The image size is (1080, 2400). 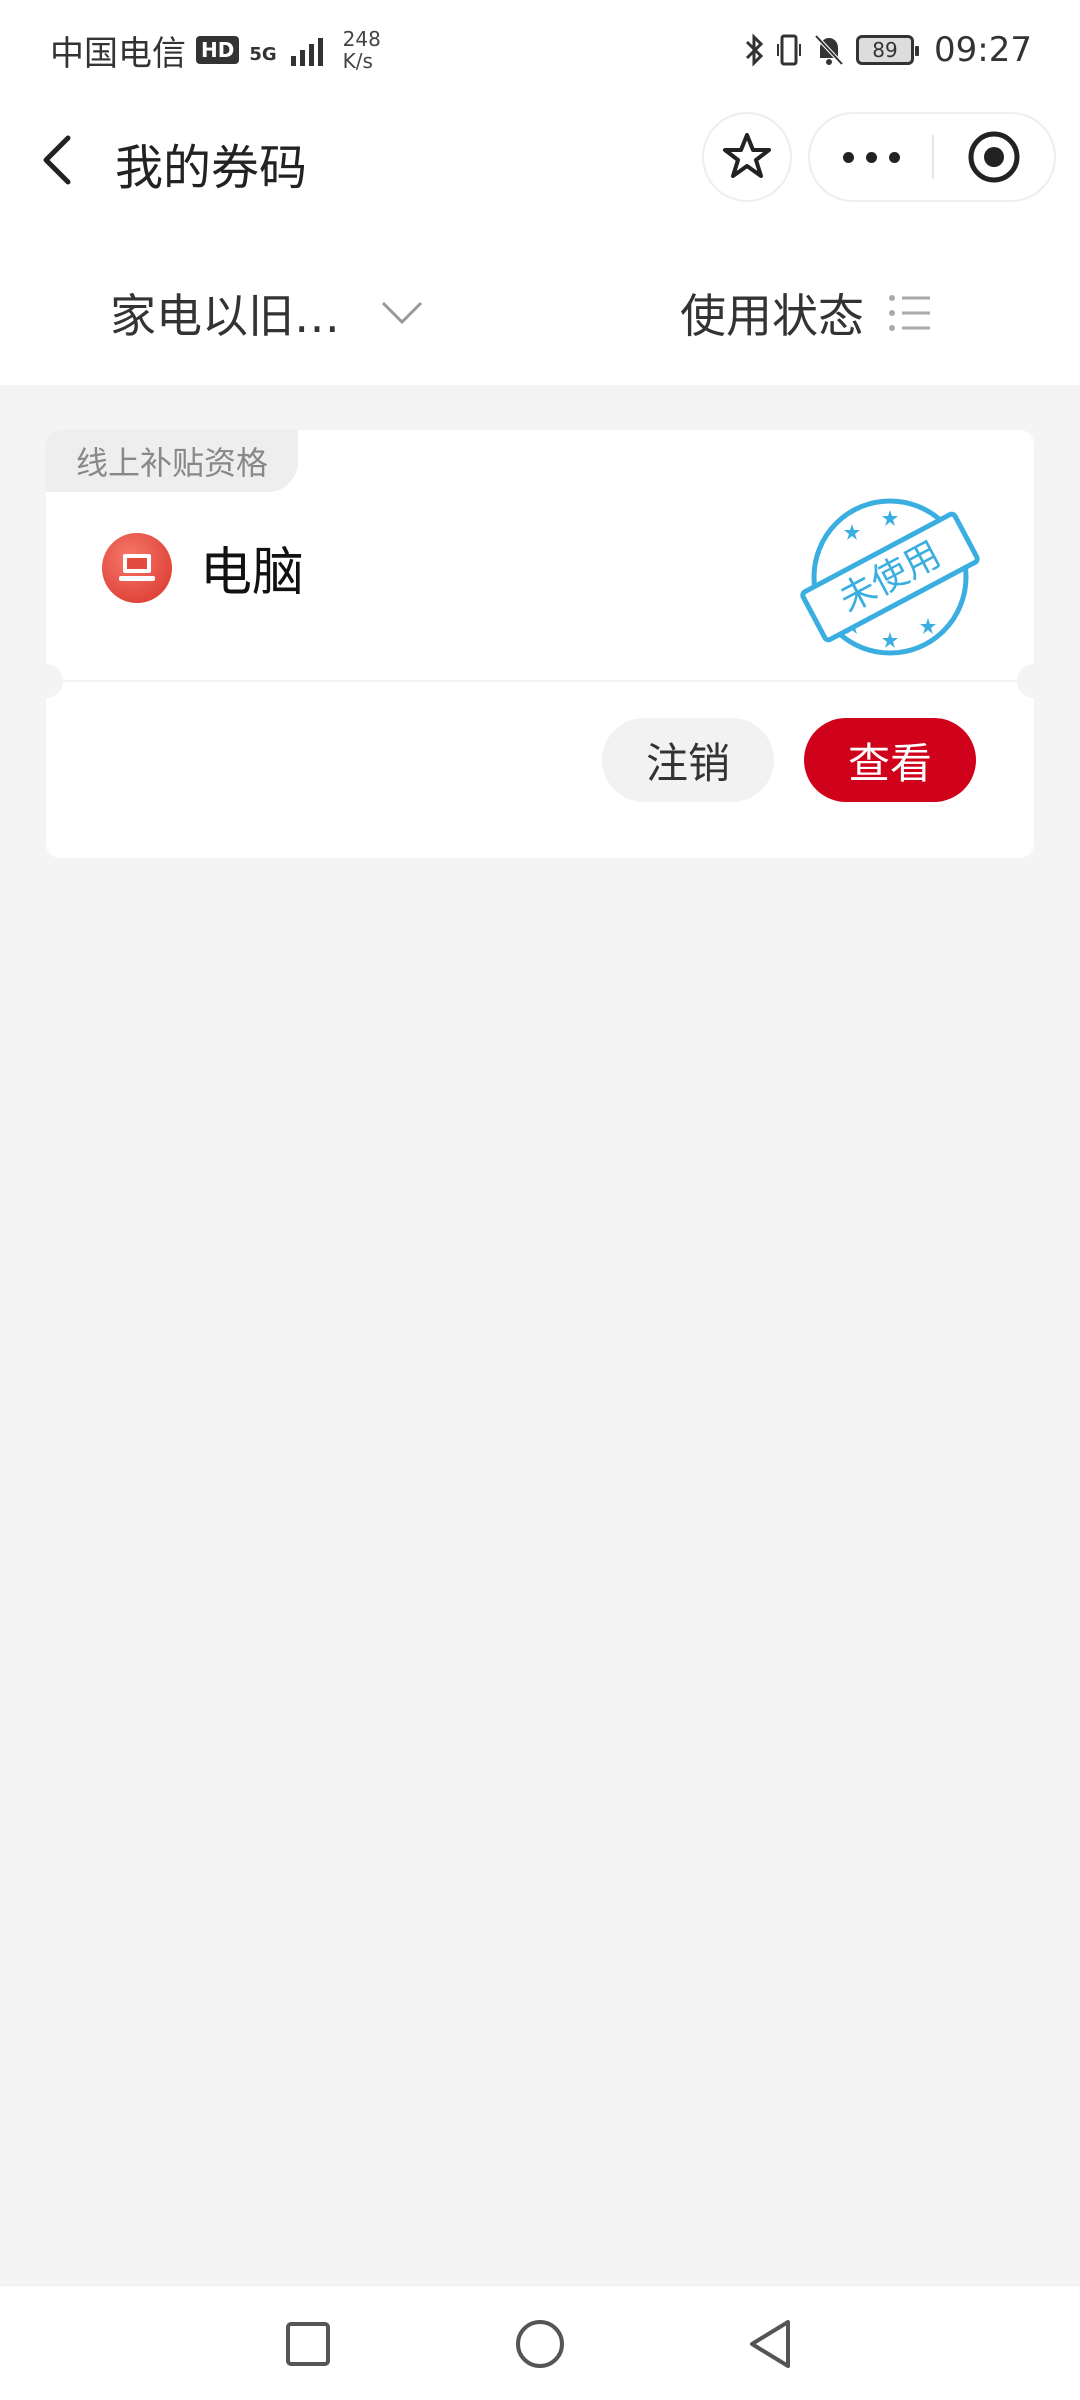 I want to click on system-back-button, so click(x=770, y=2344).